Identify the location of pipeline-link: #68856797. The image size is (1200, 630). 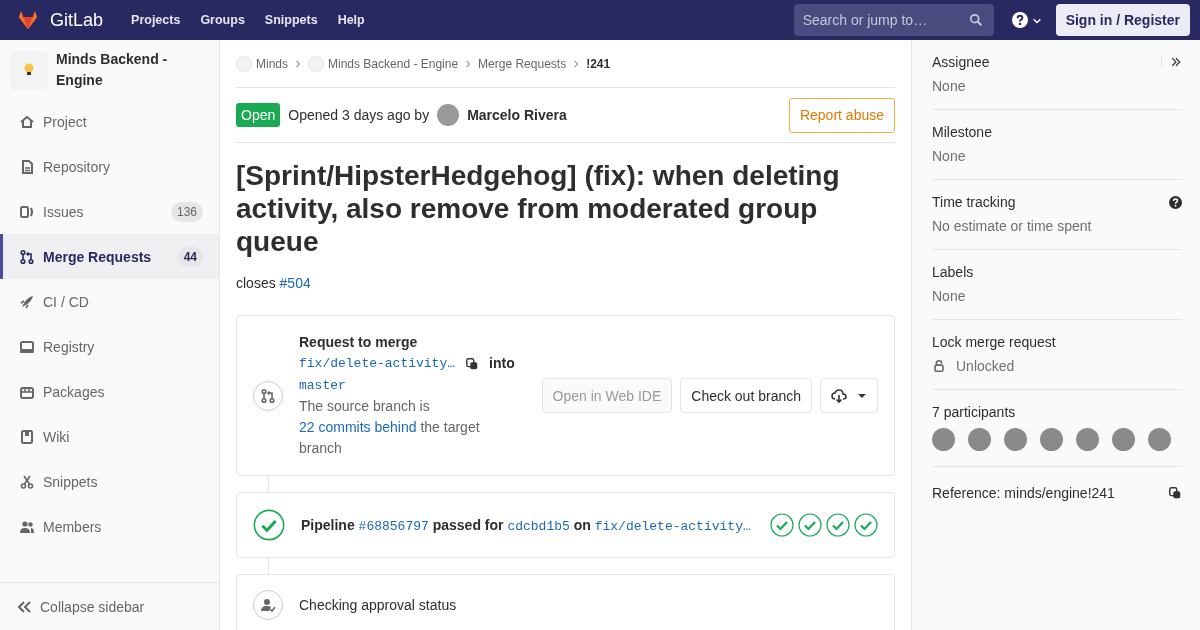
(393, 526).